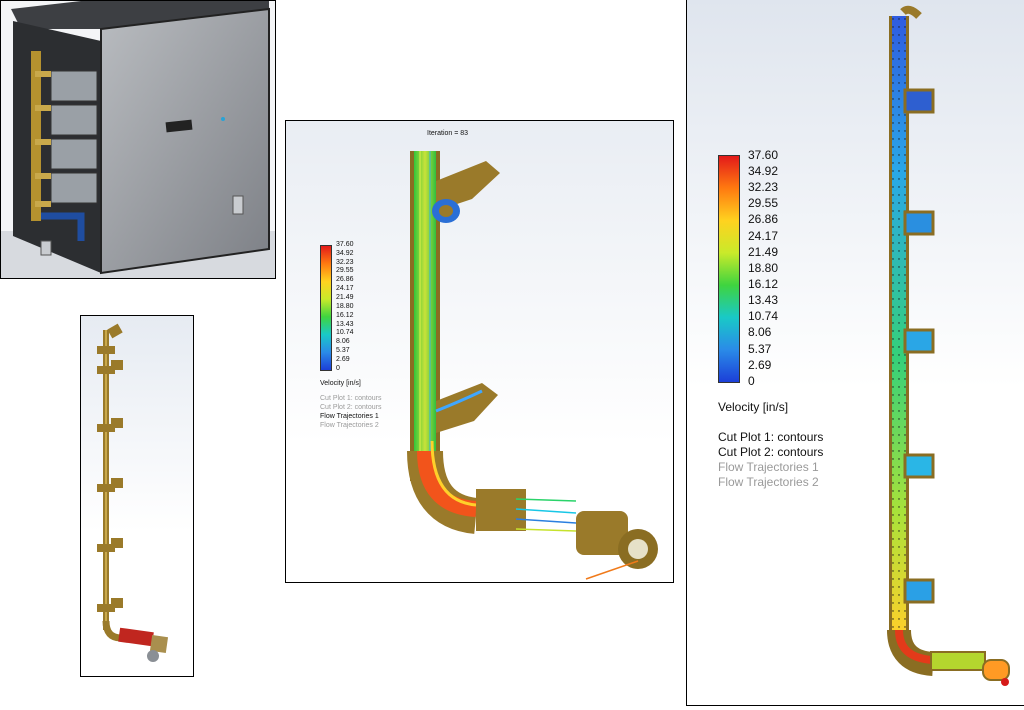 This screenshot has width=1024, height=710. I want to click on right-tick-label: 13.43, so click(763, 300).